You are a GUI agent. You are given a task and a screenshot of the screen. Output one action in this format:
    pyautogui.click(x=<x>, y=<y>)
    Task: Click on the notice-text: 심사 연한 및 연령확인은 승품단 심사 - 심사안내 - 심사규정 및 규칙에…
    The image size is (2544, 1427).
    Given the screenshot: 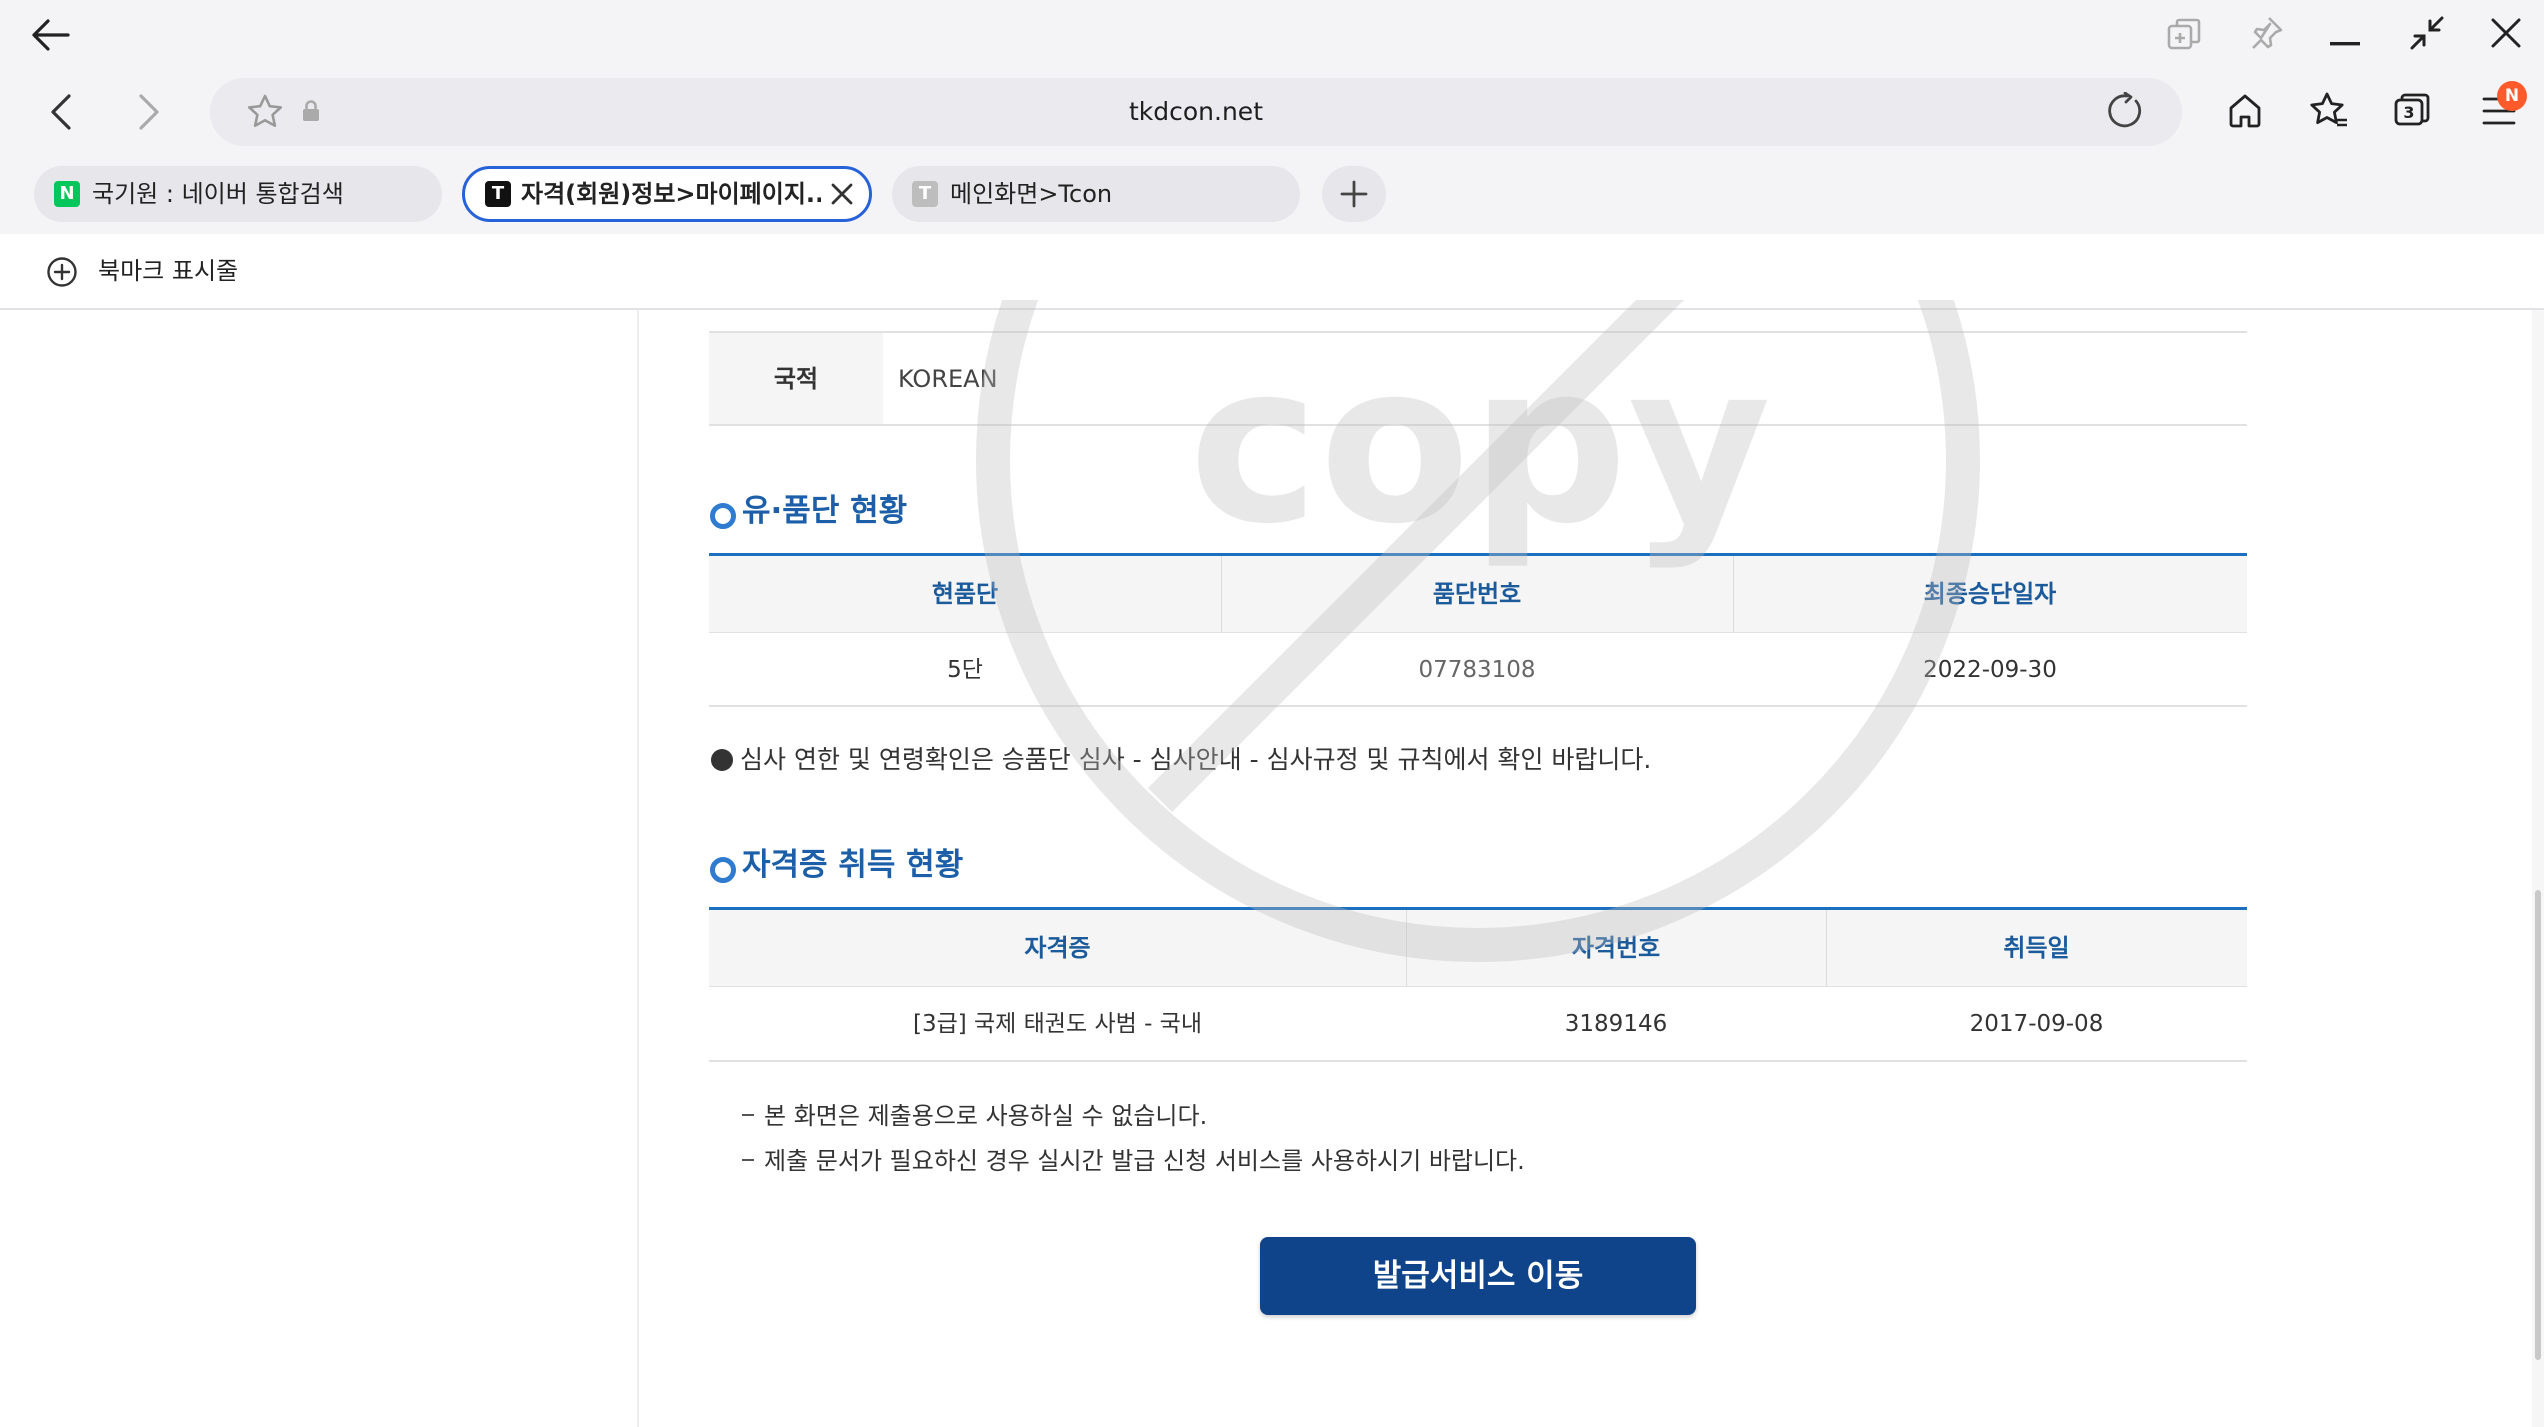 What is the action you would take?
    pyautogui.click(x=1196, y=759)
    